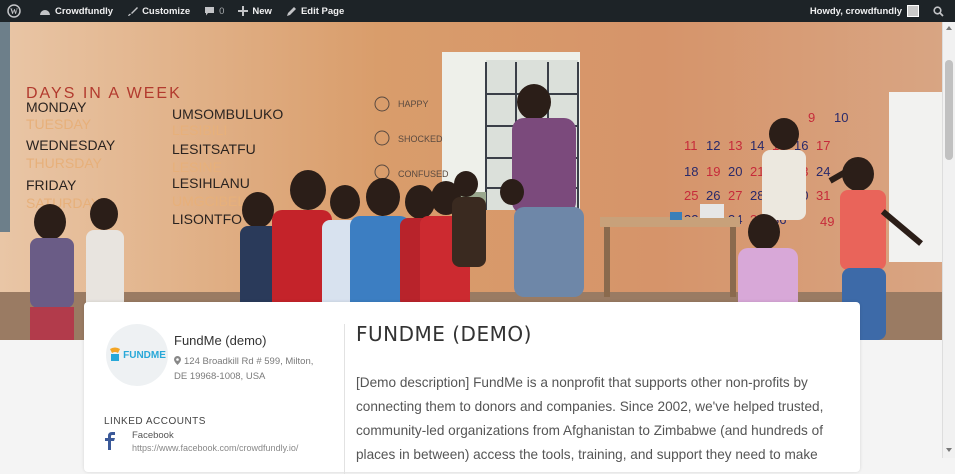  I want to click on campaign-title: FUNDME (DEMO), so click(444, 334).